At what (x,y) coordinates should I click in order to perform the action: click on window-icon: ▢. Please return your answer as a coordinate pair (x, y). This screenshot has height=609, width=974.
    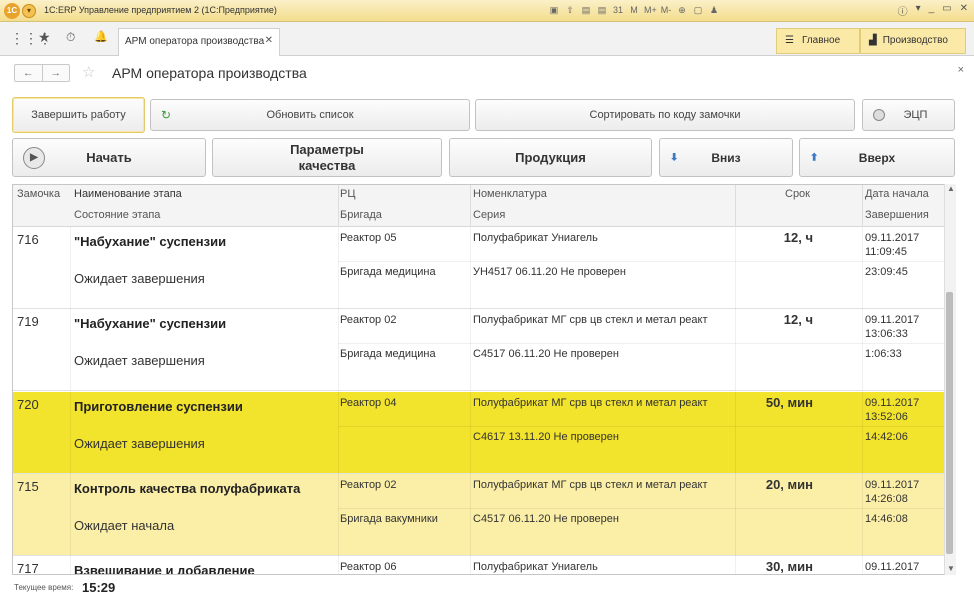
    Looking at the image, I should click on (698, 10).